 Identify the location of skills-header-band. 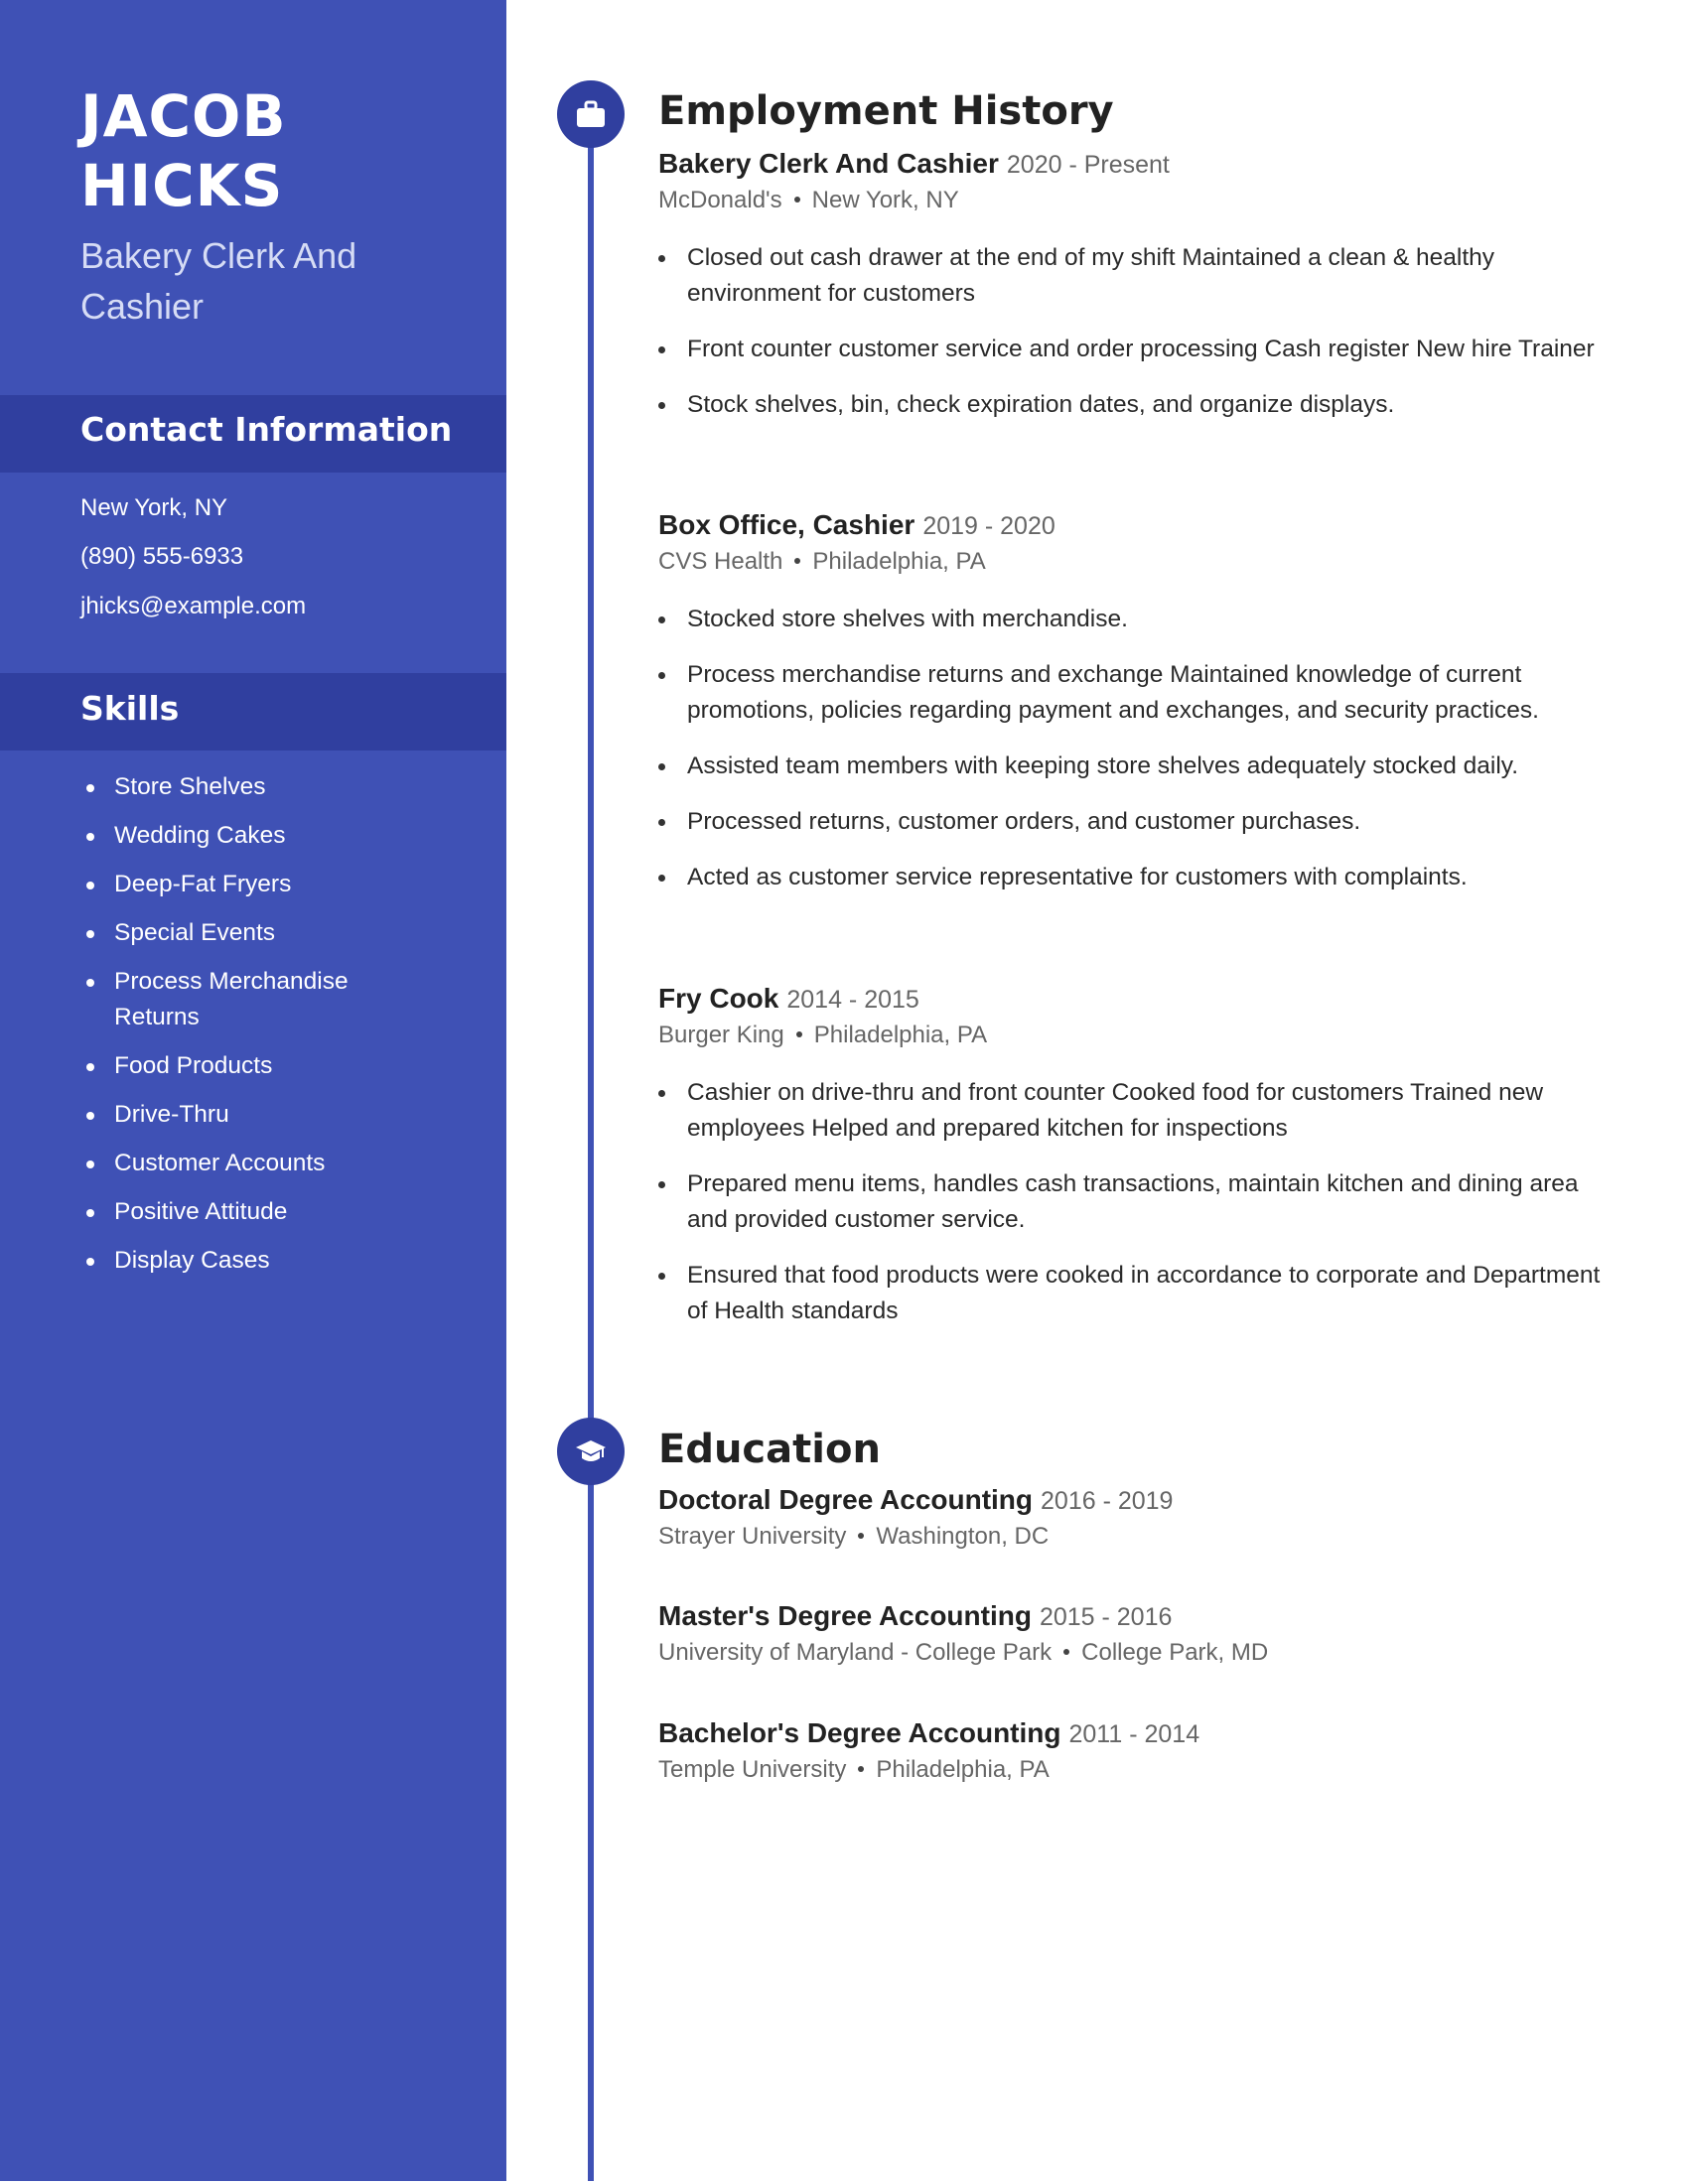
(253, 712).